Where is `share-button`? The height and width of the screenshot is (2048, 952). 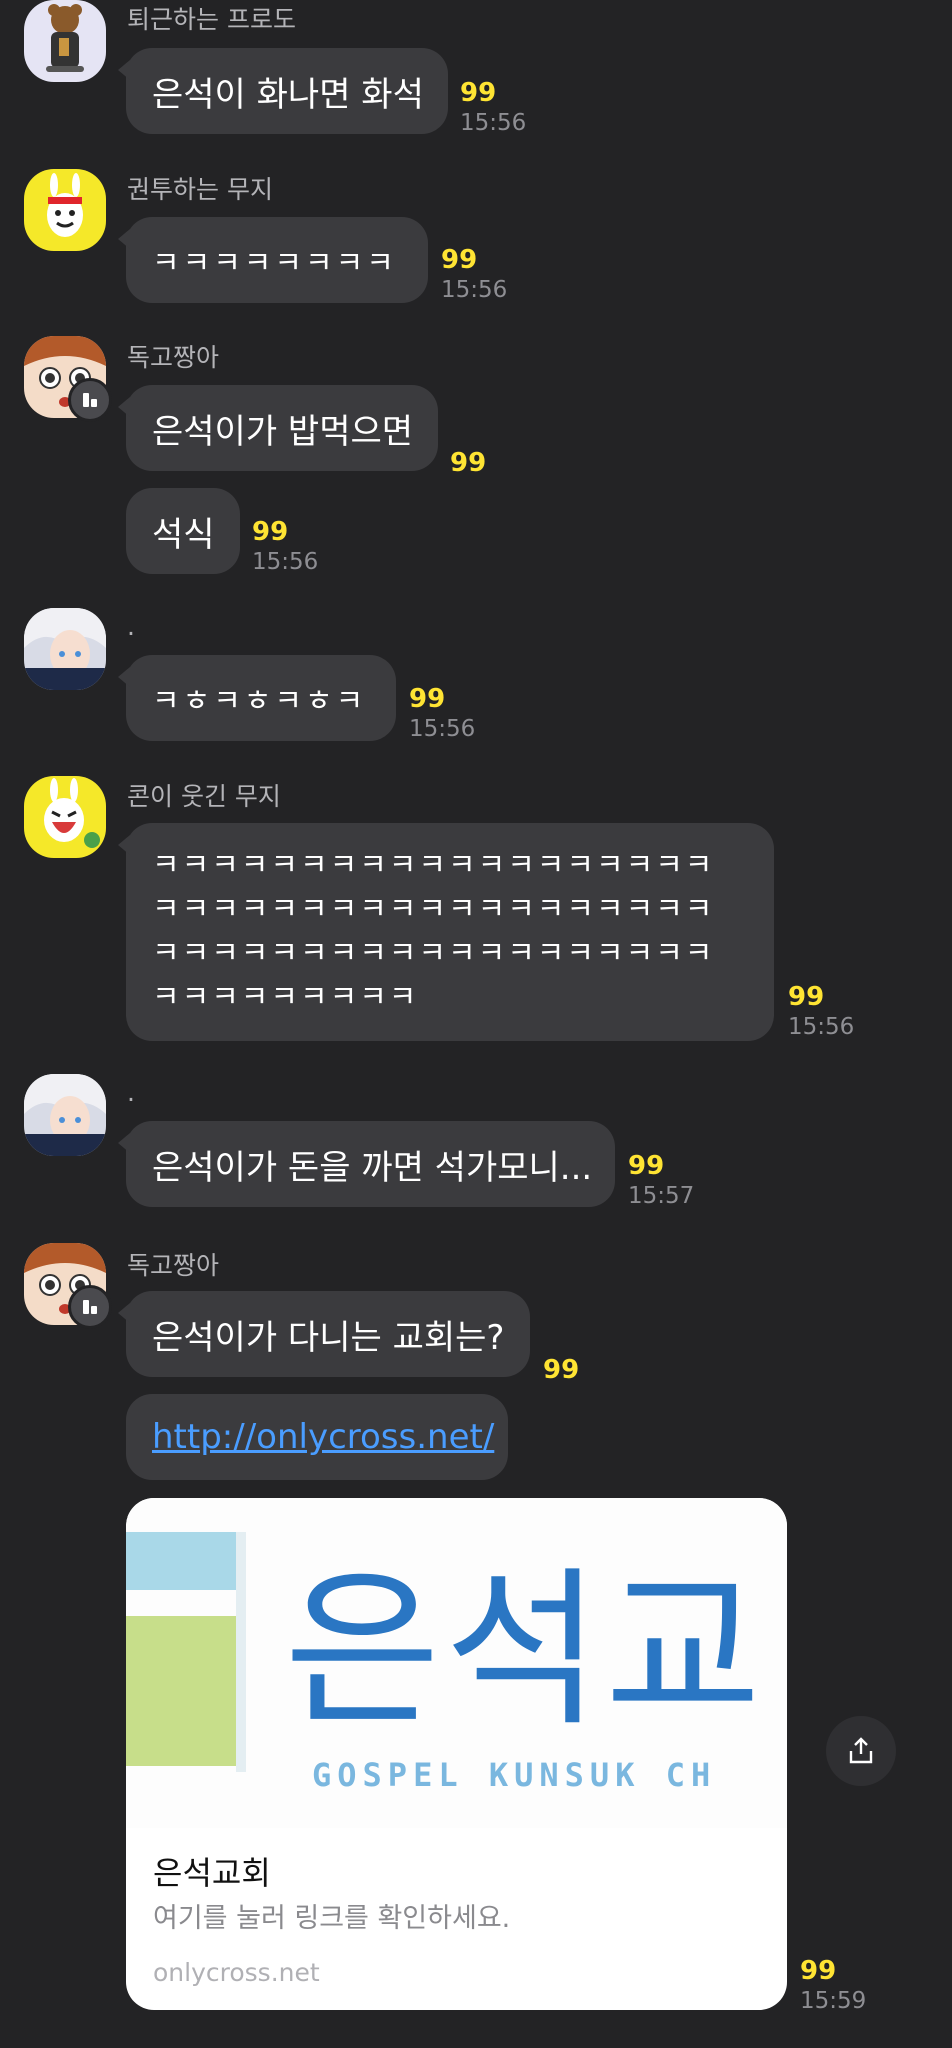 share-button is located at coordinates (861, 1751).